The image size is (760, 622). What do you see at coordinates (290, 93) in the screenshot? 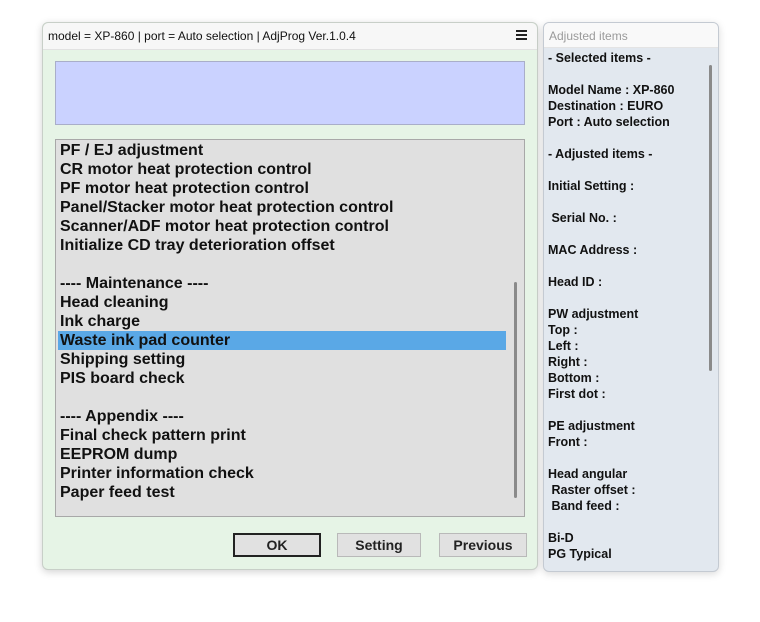
I see `message-display` at bounding box center [290, 93].